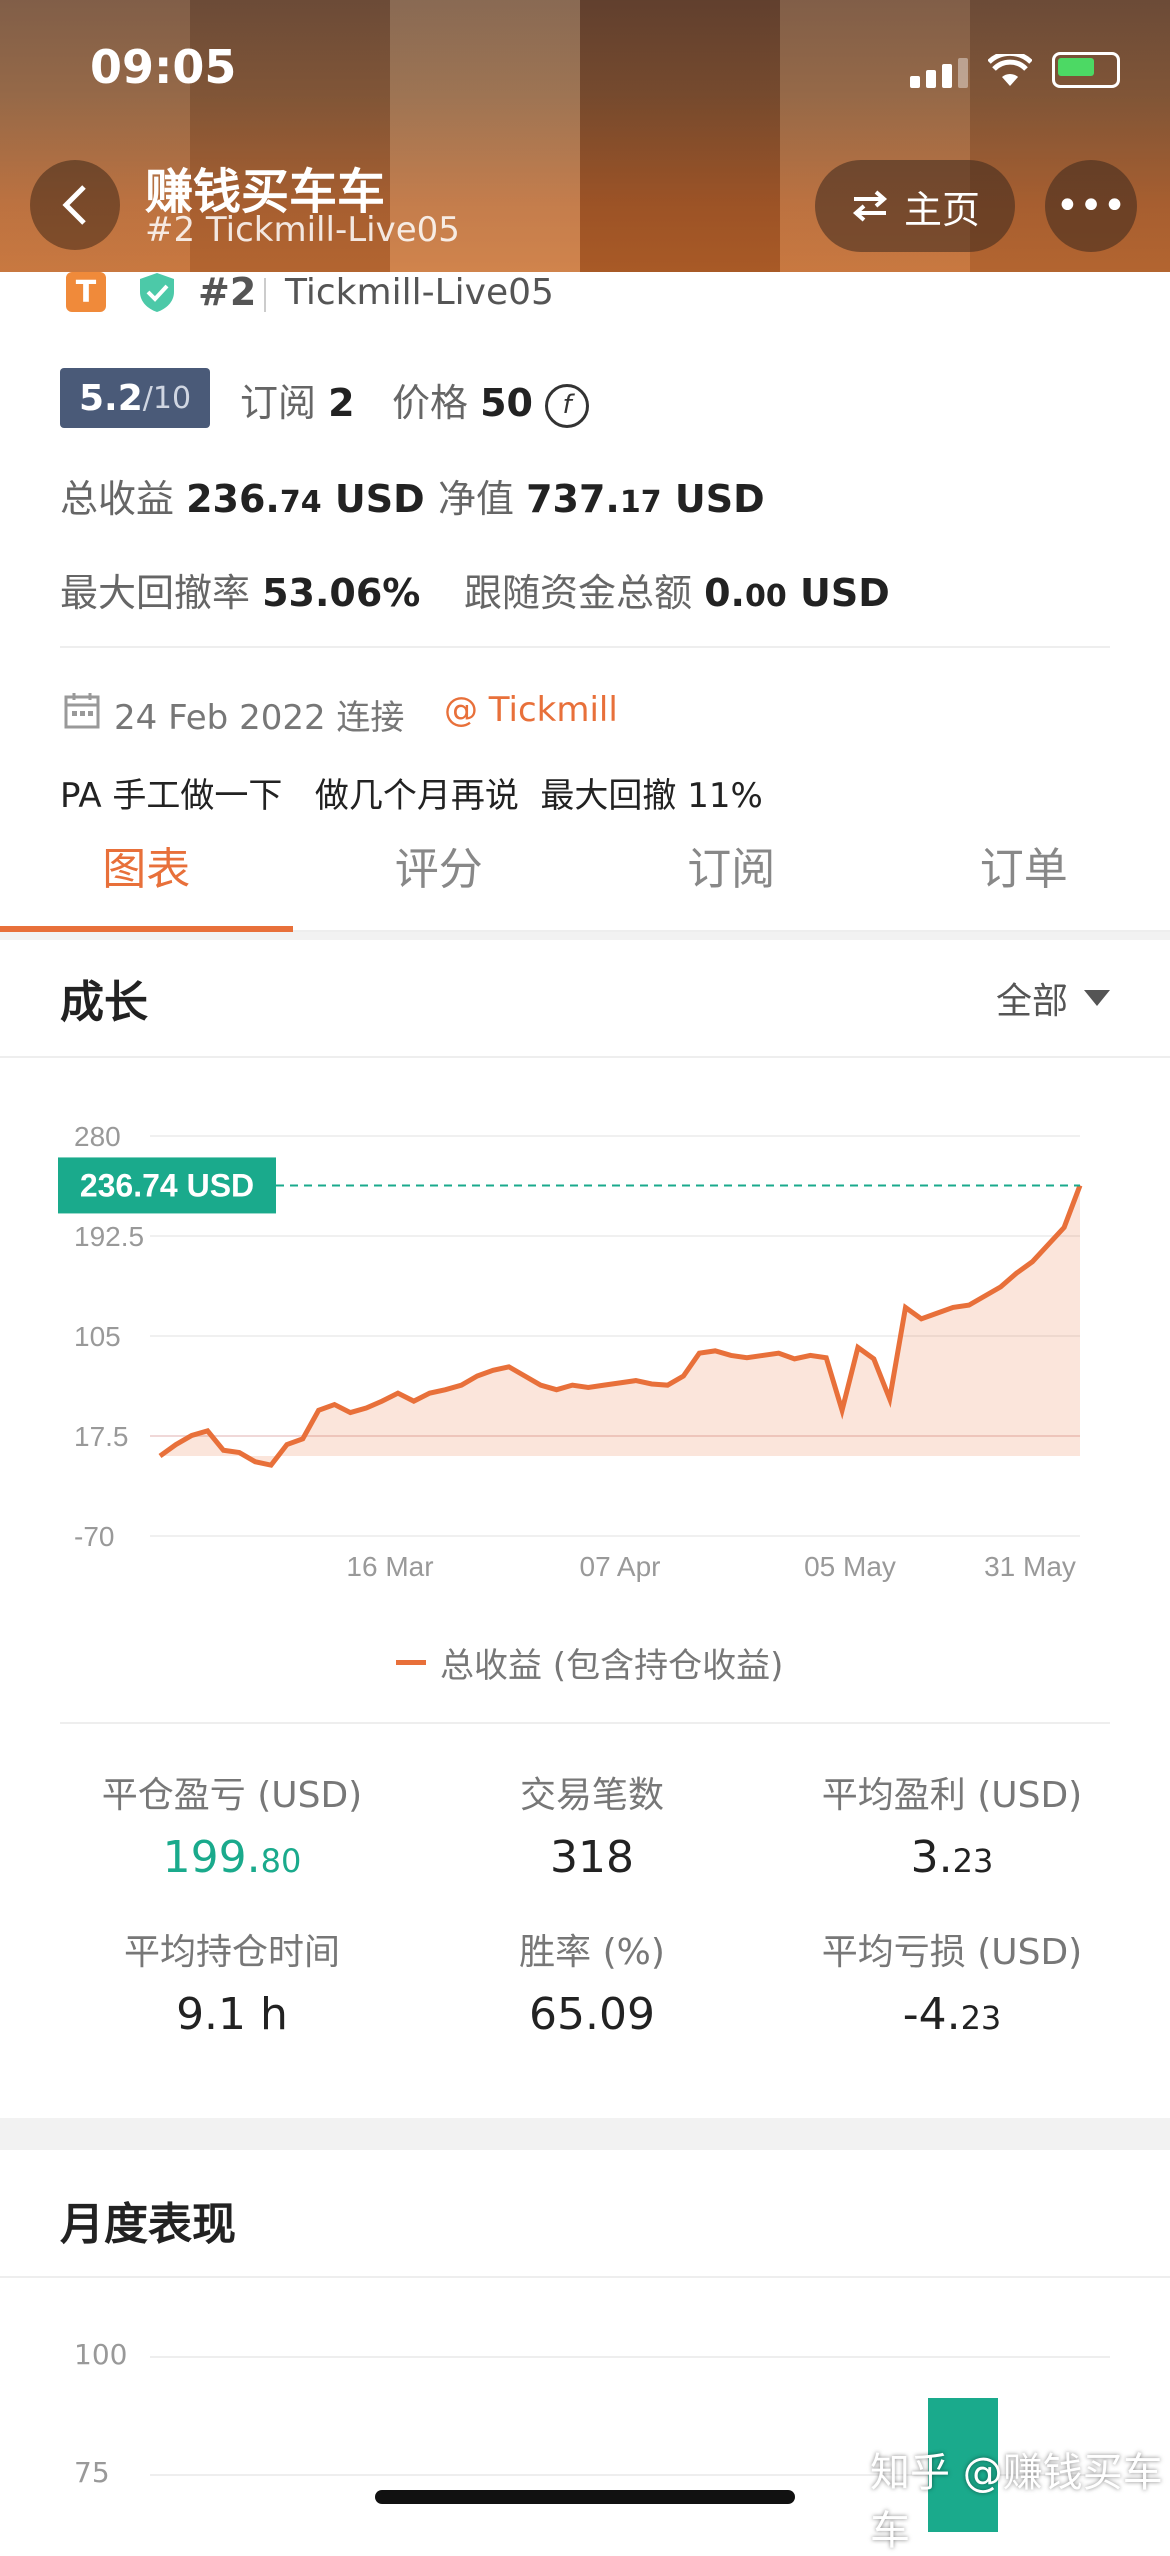 Image resolution: width=1170 pixels, height=2556 pixels. What do you see at coordinates (148, 2220) in the screenshot?
I see `monthly-title: 月度表现` at bounding box center [148, 2220].